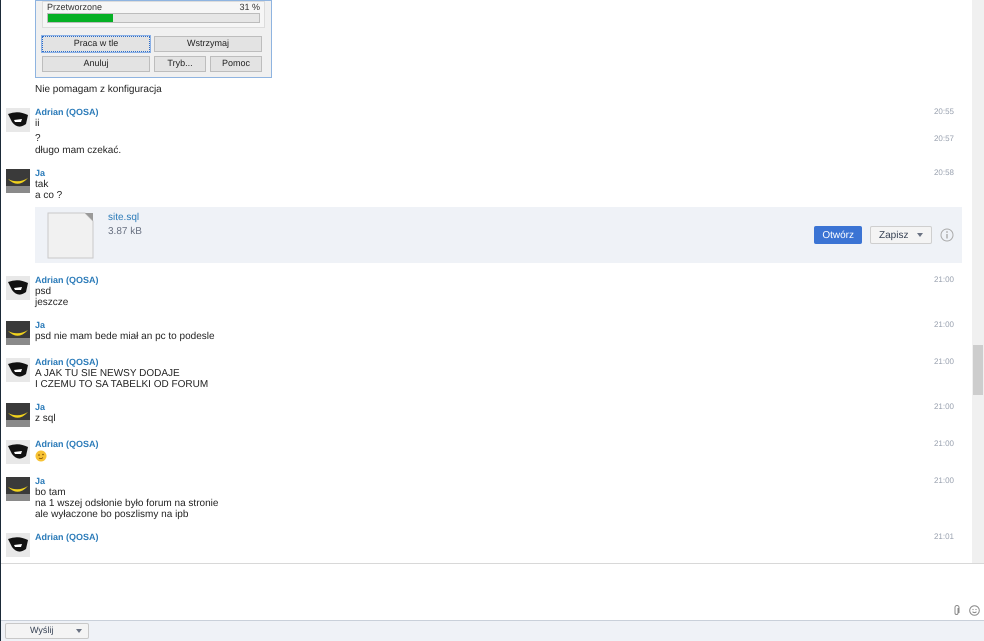 The width and height of the screenshot is (984, 641). I want to click on paperclip-icon, so click(957, 610).